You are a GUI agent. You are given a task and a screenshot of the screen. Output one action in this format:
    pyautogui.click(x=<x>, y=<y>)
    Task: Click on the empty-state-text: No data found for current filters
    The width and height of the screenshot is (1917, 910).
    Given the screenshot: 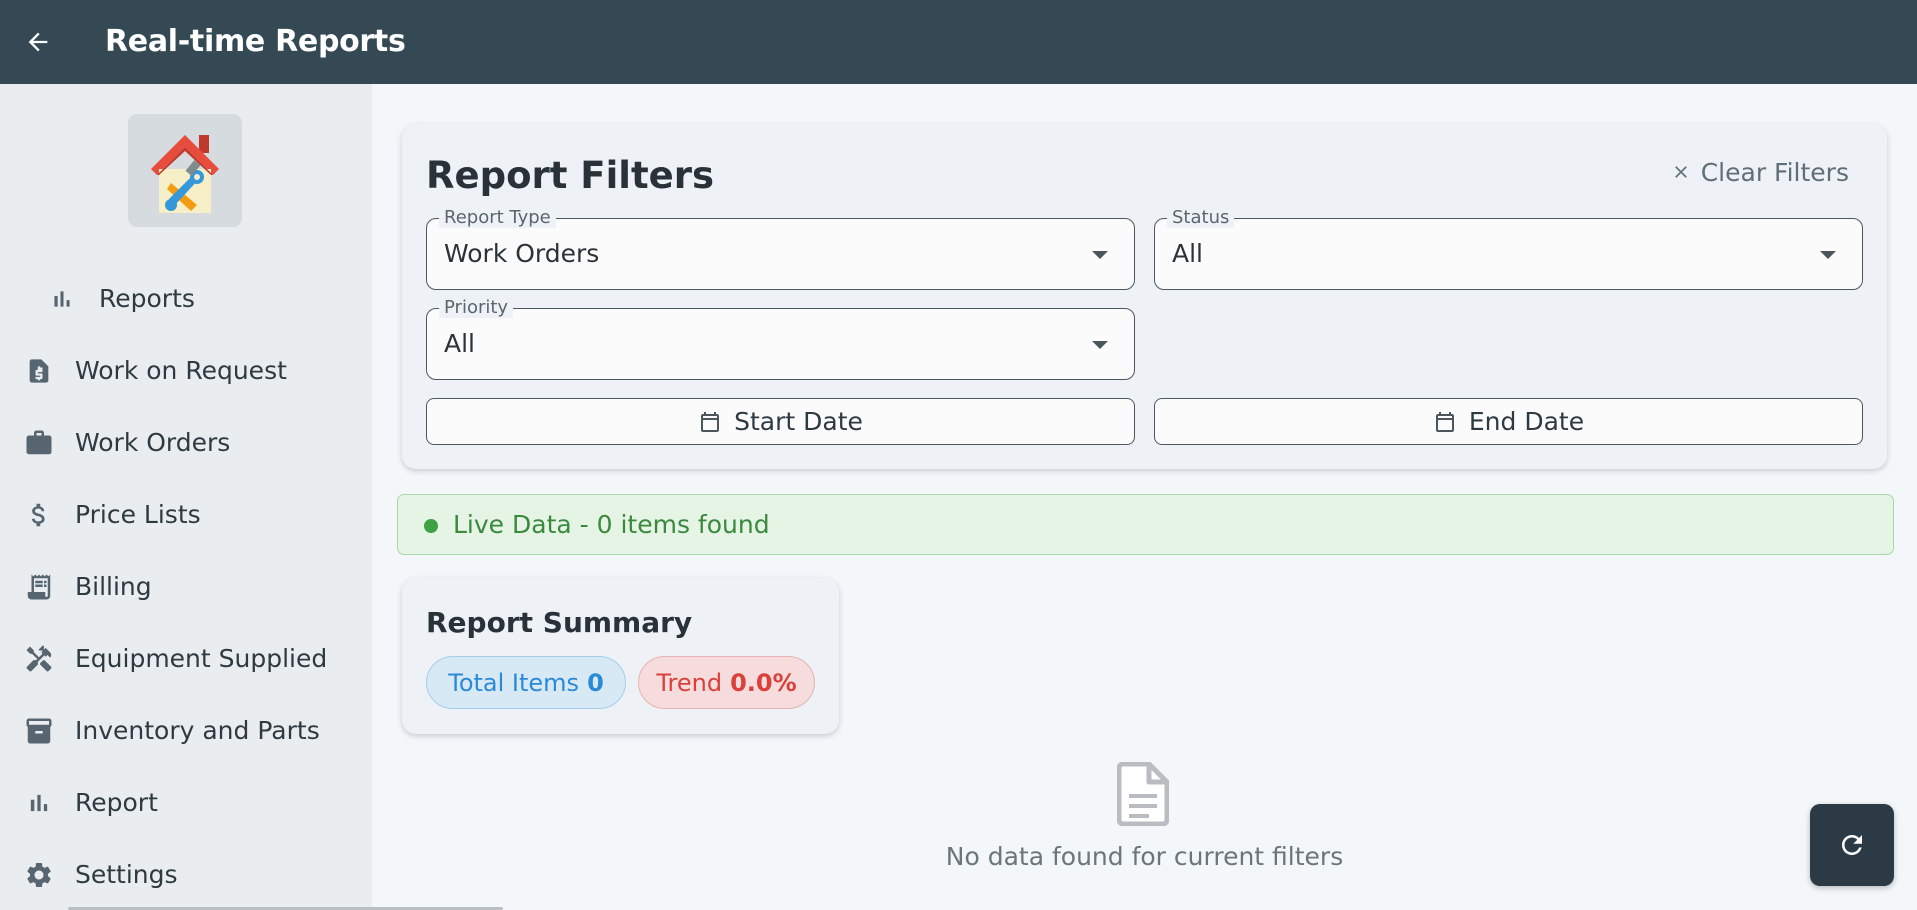 What is the action you would take?
    pyautogui.click(x=1144, y=856)
    